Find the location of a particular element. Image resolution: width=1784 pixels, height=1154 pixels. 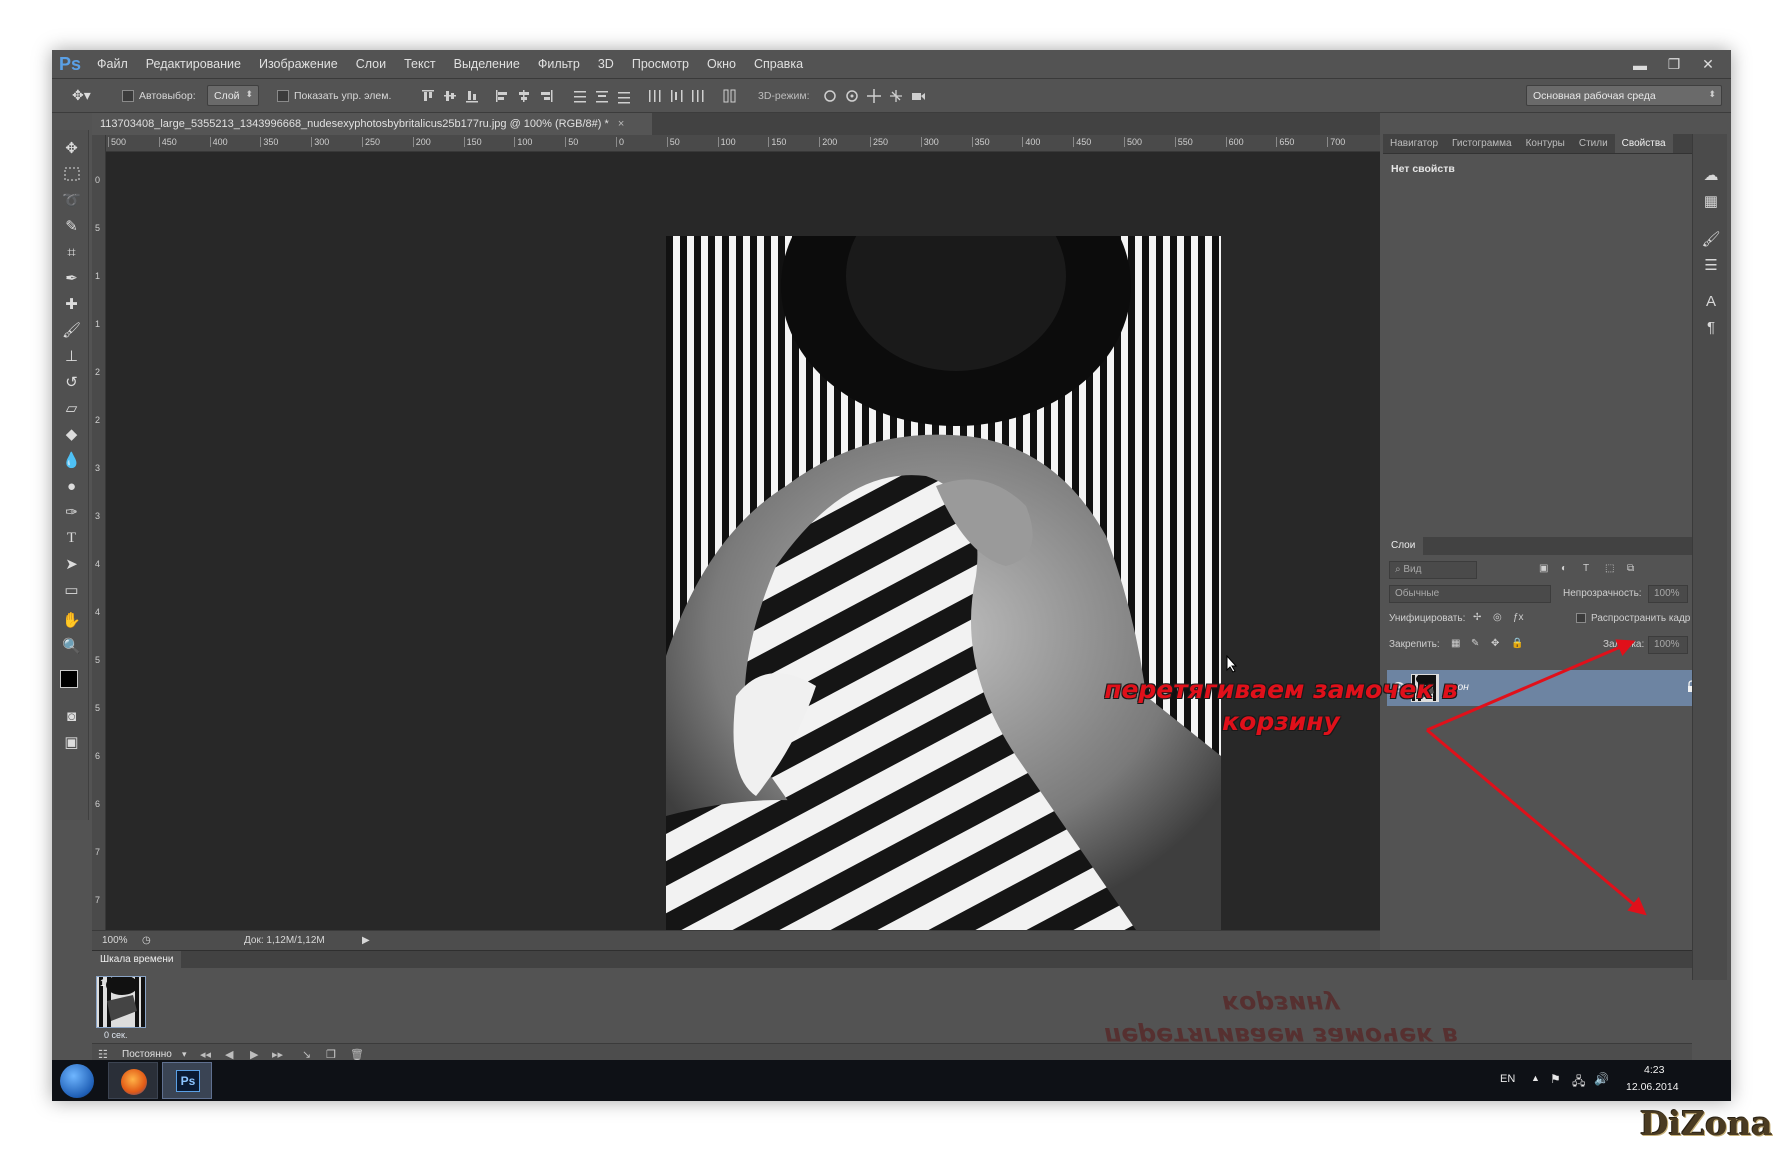

firefox-taskbar-button is located at coordinates (133, 1080).